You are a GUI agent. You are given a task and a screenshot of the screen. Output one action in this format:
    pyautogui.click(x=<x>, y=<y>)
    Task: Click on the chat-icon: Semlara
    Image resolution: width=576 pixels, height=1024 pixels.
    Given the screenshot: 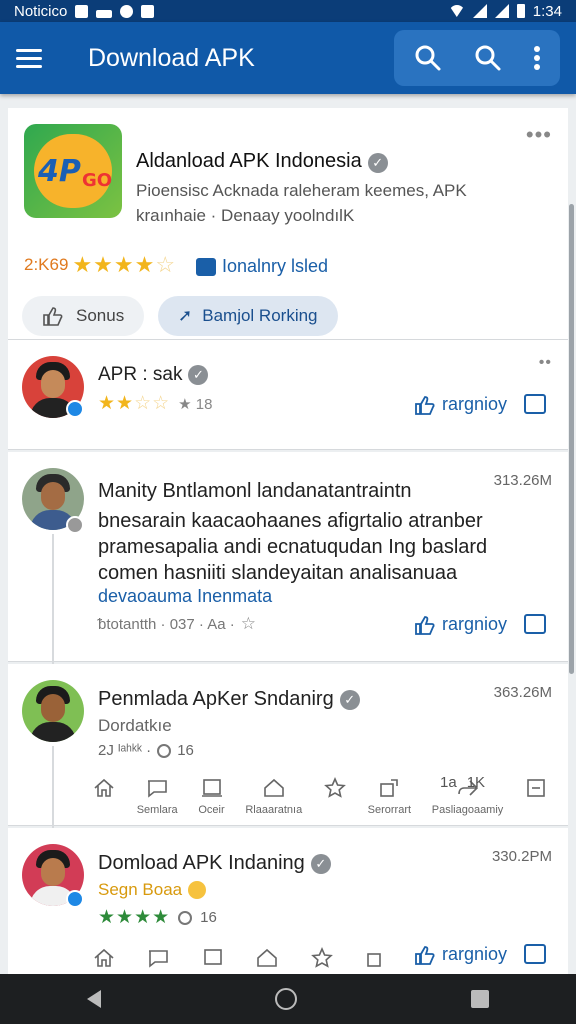 What is the action you would take?
    pyautogui.click(x=157, y=796)
    